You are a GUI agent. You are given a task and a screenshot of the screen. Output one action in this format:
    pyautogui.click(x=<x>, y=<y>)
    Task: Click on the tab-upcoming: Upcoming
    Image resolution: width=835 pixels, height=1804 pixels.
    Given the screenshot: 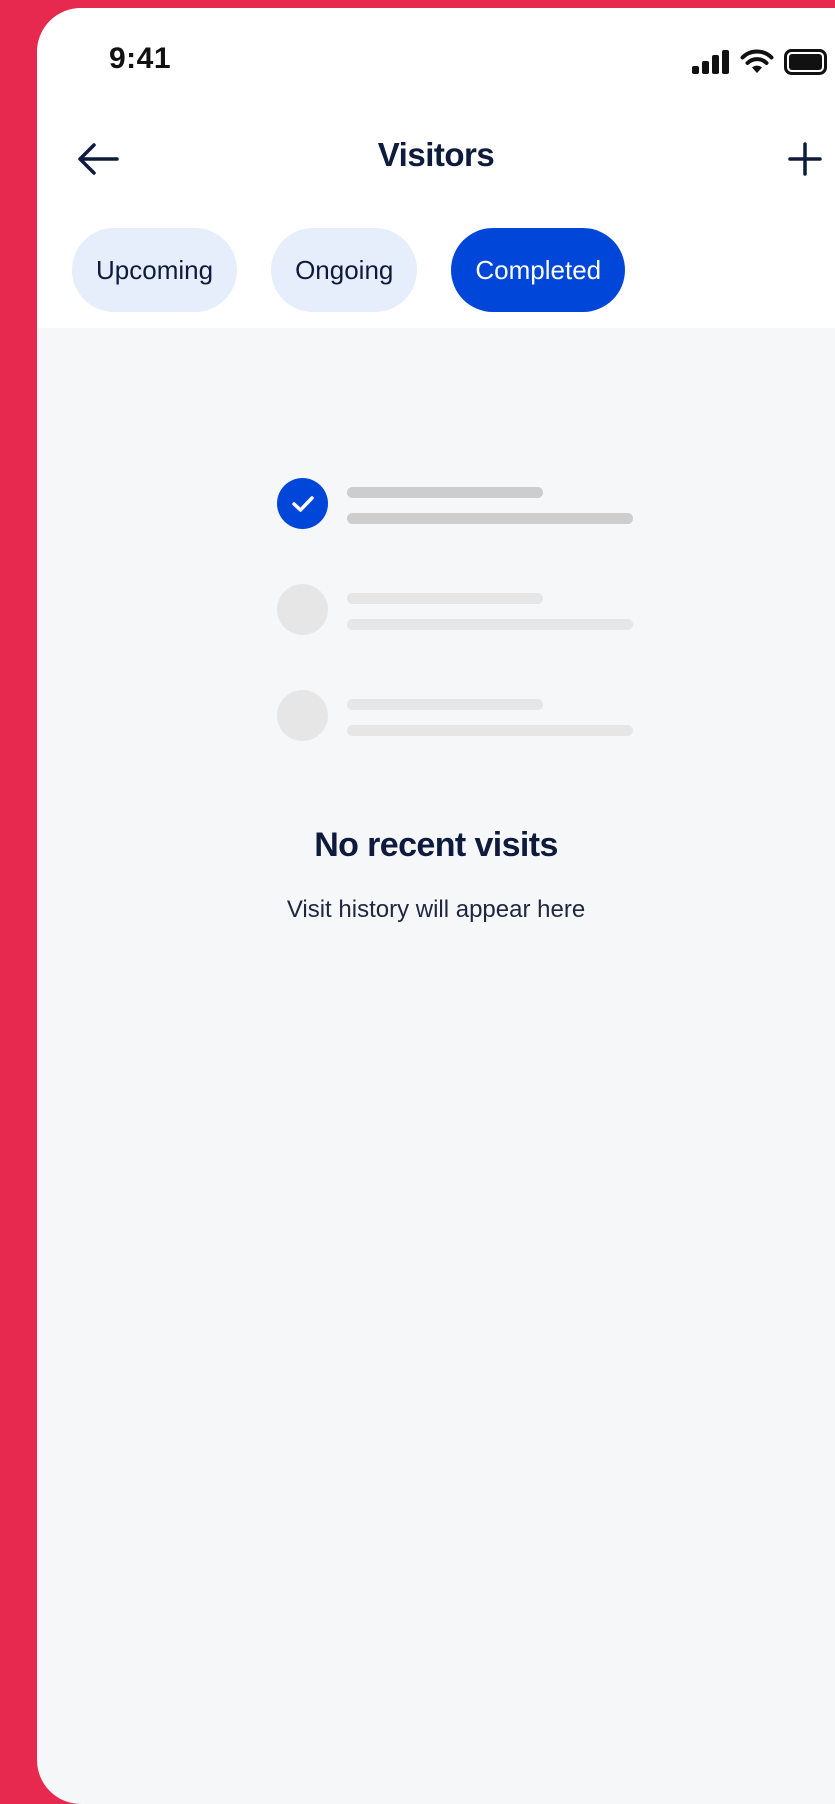 What is the action you would take?
    pyautogui.click(x=155, y=270)
    